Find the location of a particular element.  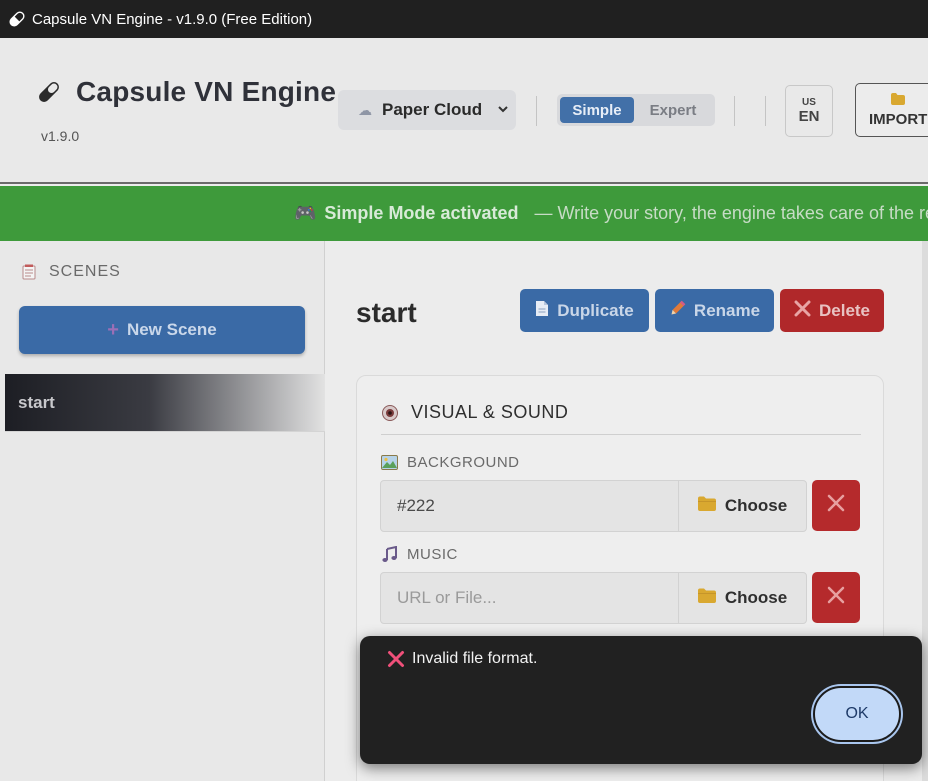

background-clear-button is located at coordinates (836, 505).